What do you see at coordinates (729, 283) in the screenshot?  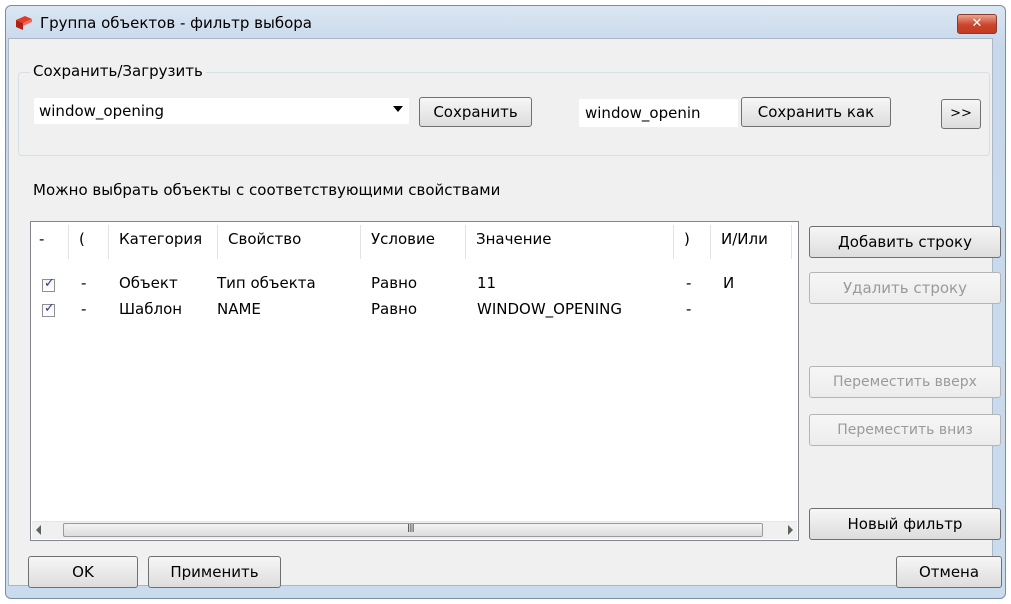 I see `cell-and-or: И` at bounding box center [729, 283].